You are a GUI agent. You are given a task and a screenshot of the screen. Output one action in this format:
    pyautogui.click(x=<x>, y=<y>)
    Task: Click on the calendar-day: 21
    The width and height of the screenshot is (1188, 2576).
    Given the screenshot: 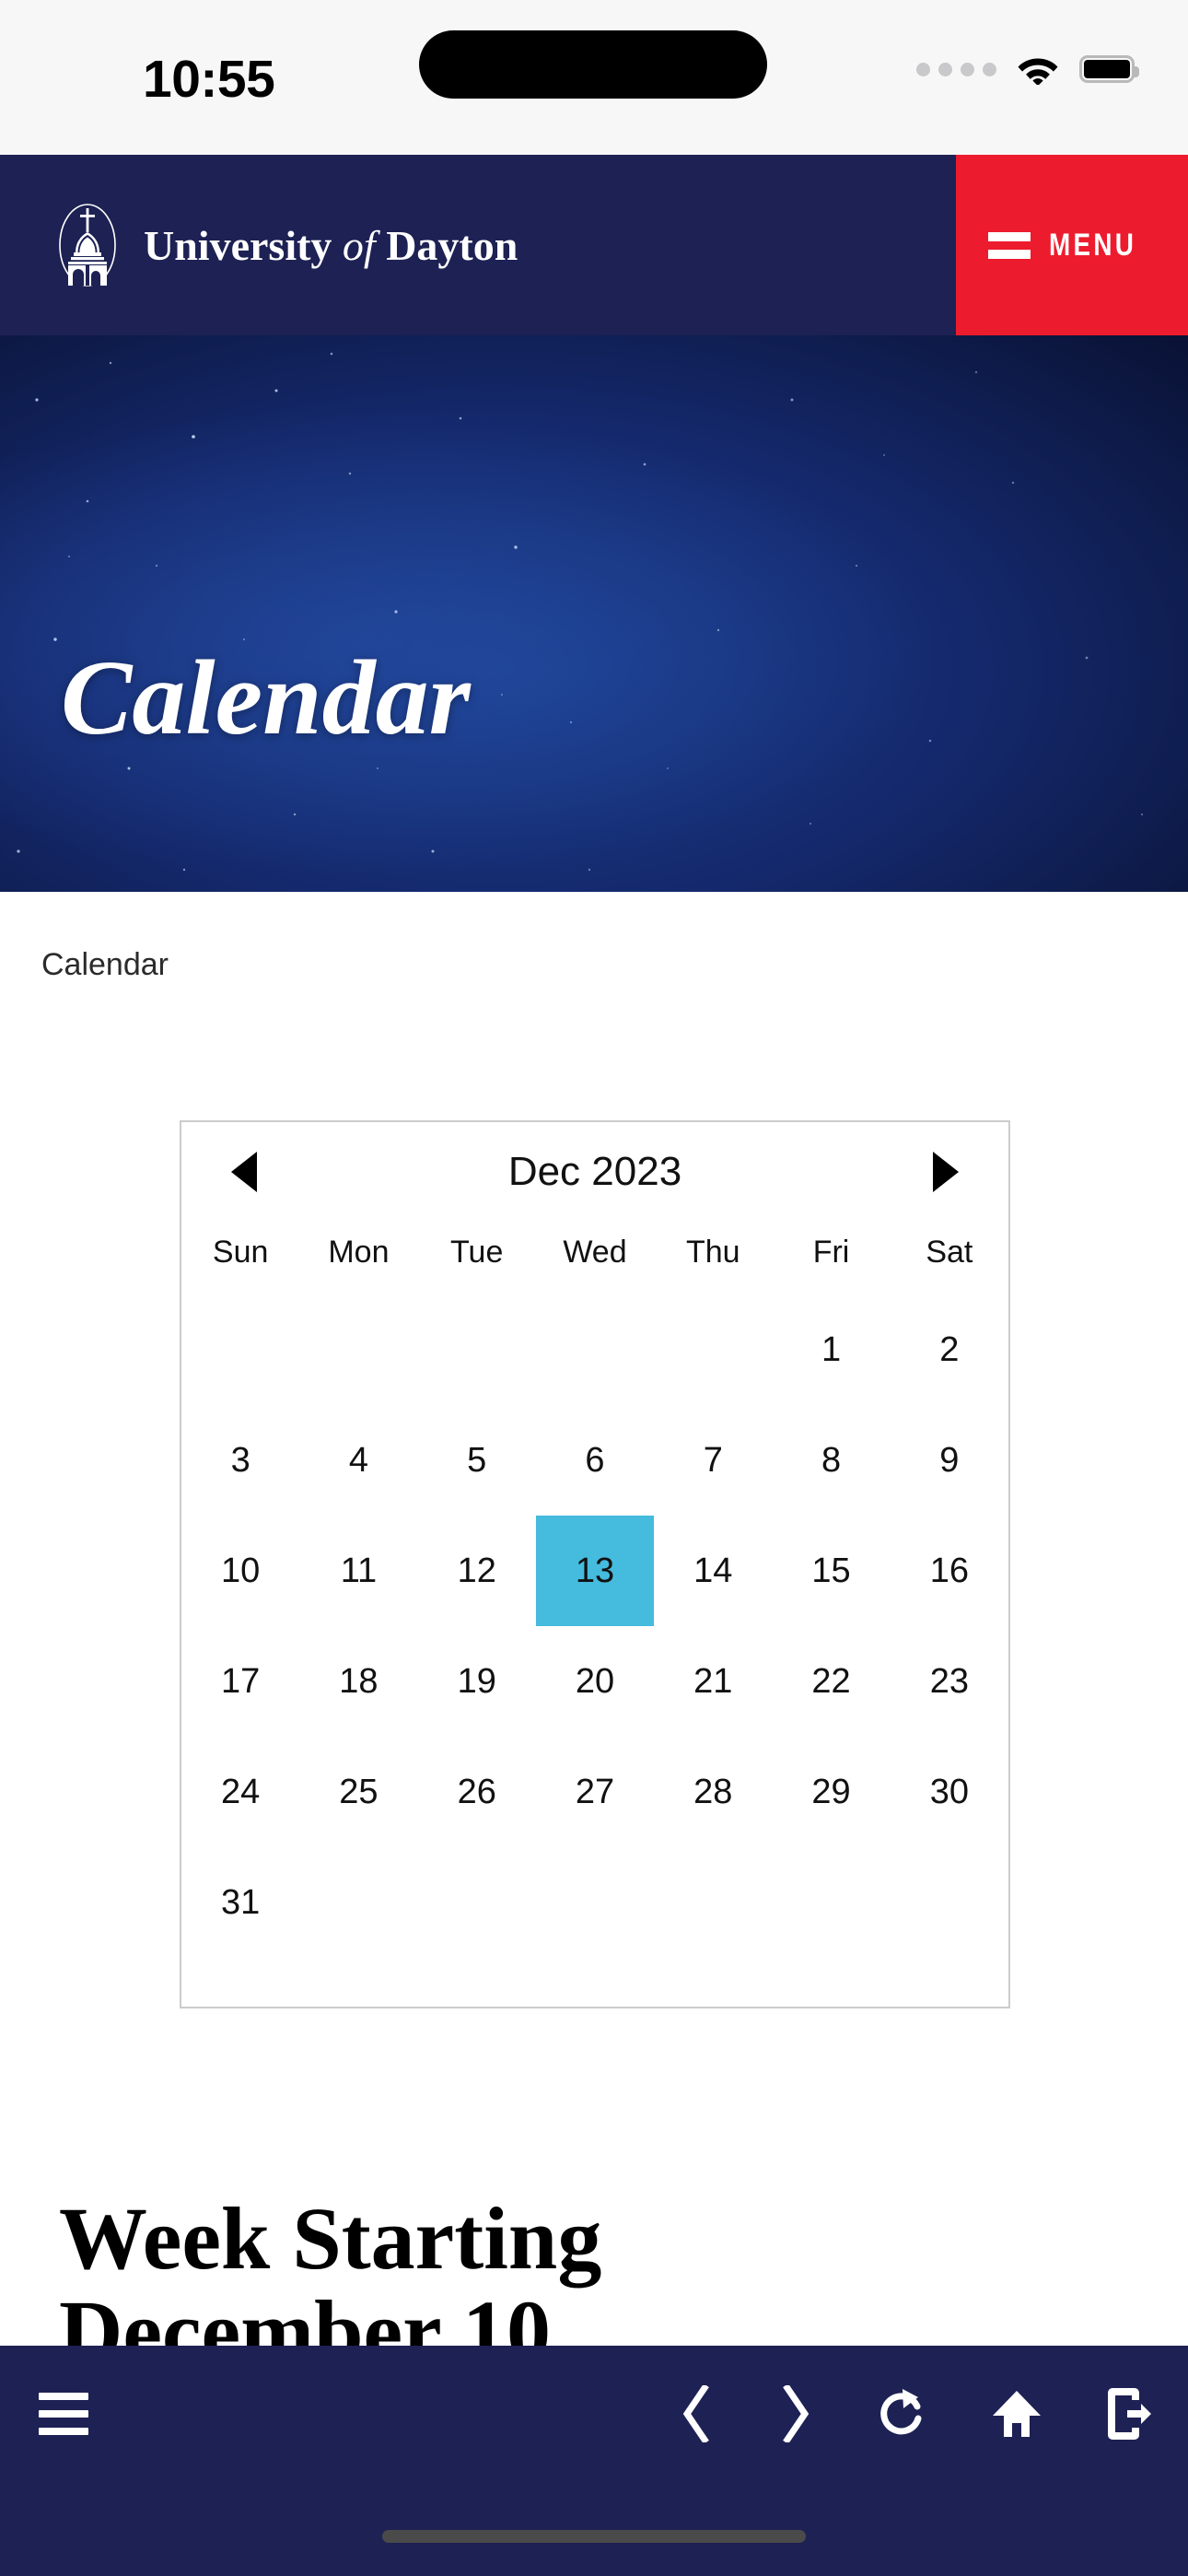 What is the action you would take?
    pyautogui.click(x=713, y=1681)
    